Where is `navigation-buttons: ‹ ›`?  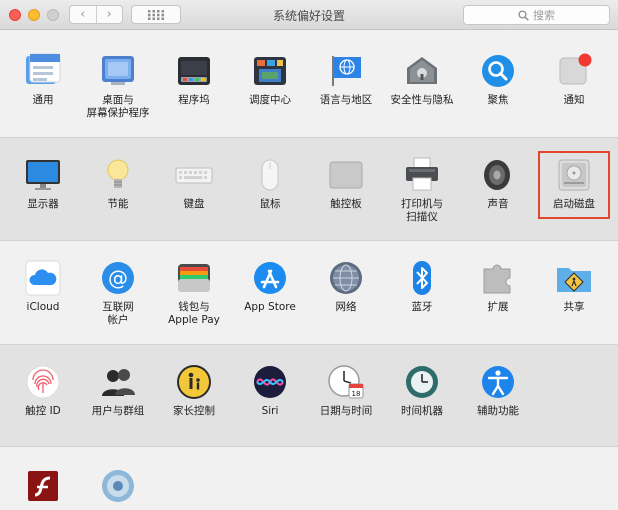
navigation-buttons: ‹ › is located at coordinates (96, 14).